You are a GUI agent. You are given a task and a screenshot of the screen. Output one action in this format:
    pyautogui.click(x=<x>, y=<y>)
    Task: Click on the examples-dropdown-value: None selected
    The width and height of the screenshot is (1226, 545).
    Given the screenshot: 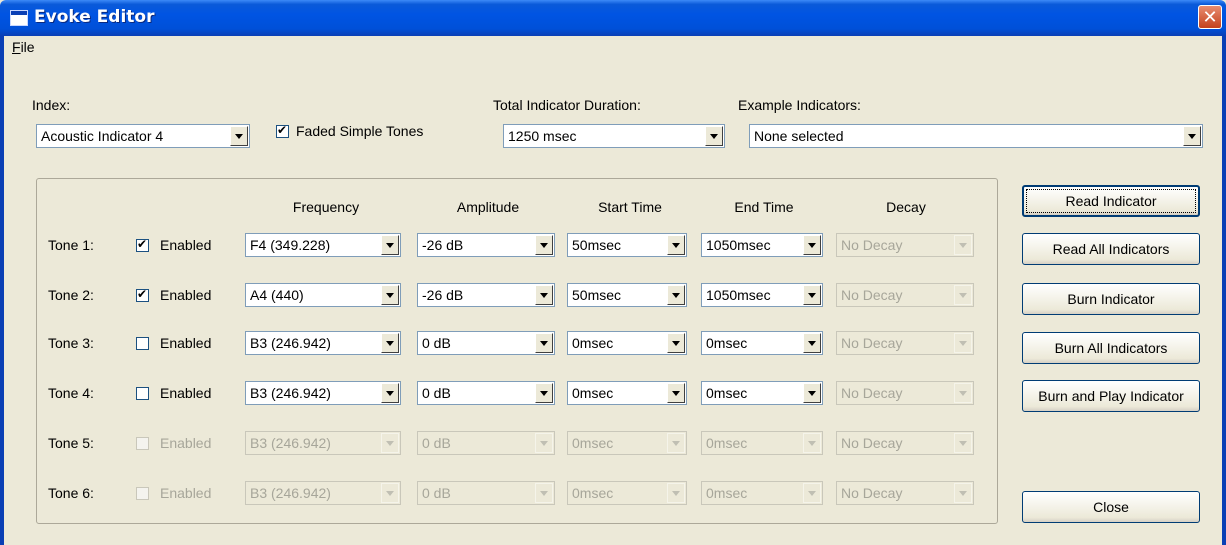 What is the action you would take?
    pyautogui.click(x=799, y=136)
    